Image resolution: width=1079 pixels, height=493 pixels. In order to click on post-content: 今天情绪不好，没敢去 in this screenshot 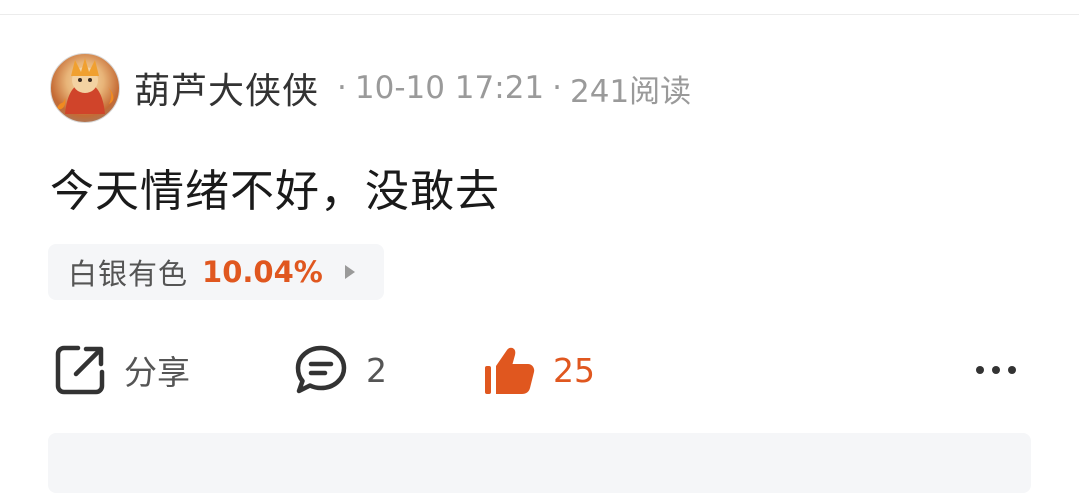, I will do `click(275, 191)`.